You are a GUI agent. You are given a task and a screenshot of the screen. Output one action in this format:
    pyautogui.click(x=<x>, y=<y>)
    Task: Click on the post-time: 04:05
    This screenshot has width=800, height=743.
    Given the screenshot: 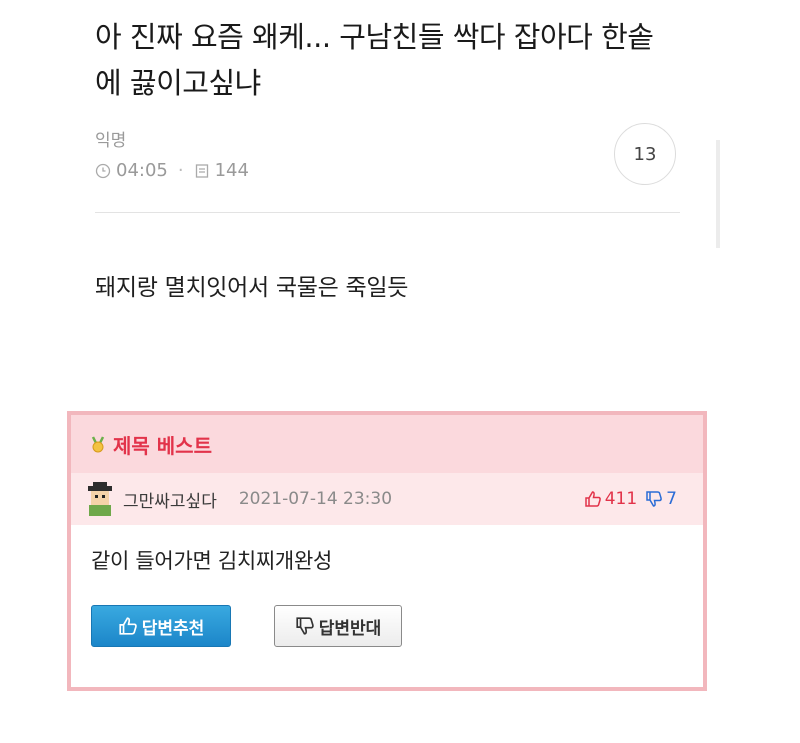 What is the action you would take?
    pyautogui.click(x=142, y=170)
    